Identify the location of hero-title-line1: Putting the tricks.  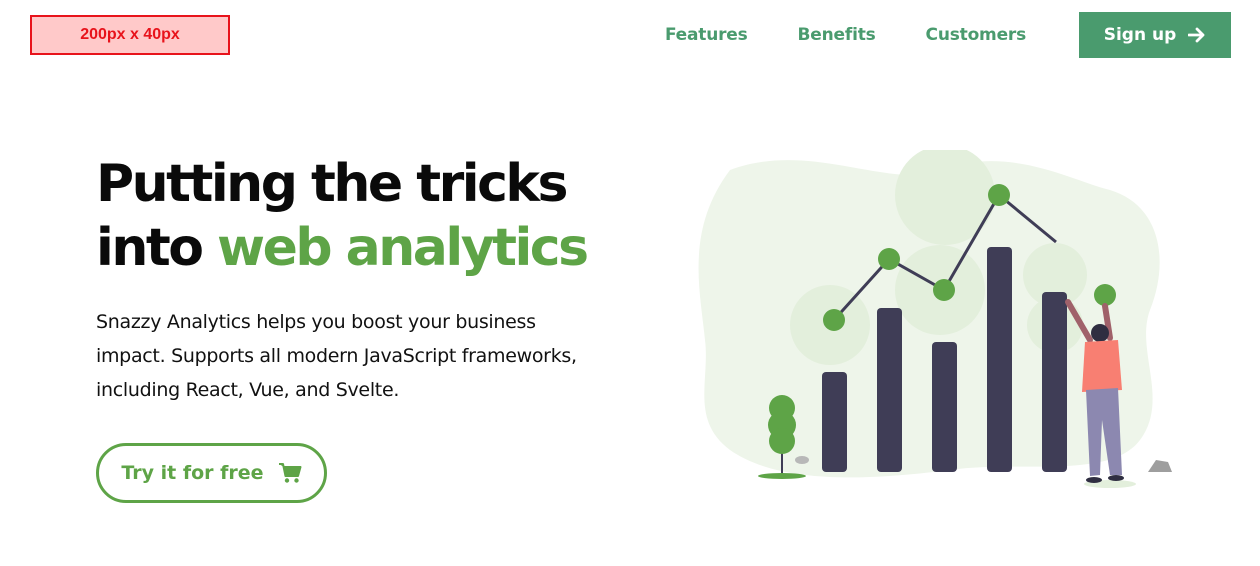
(332, 184).